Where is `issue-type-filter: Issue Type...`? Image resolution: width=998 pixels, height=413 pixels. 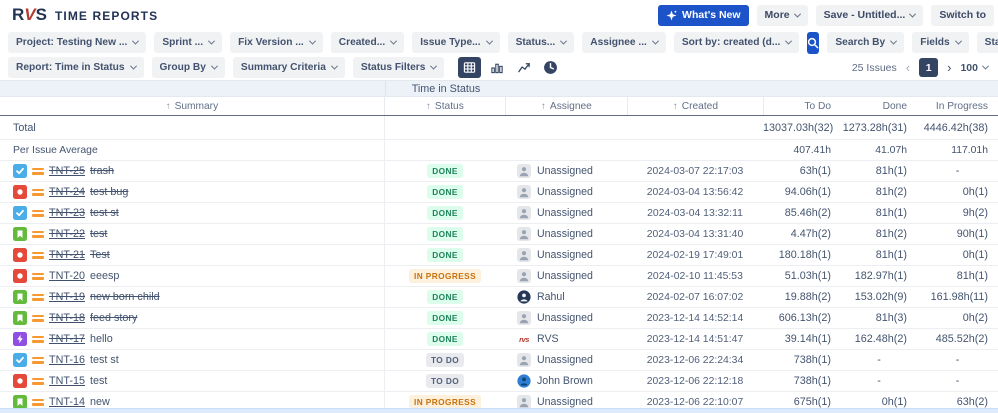 issue-type-filter: Issue Type... is located at coordinates (456, 42).